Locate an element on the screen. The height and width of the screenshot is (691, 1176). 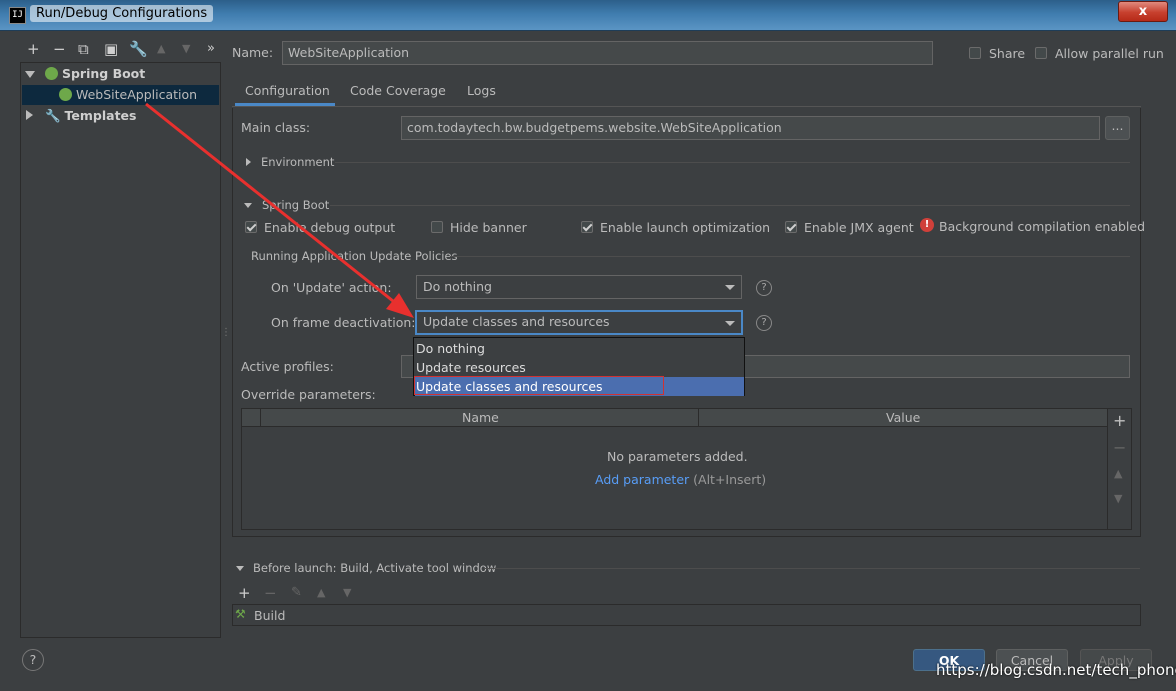
column-header-value: Value is located at coordinates (903, 417).